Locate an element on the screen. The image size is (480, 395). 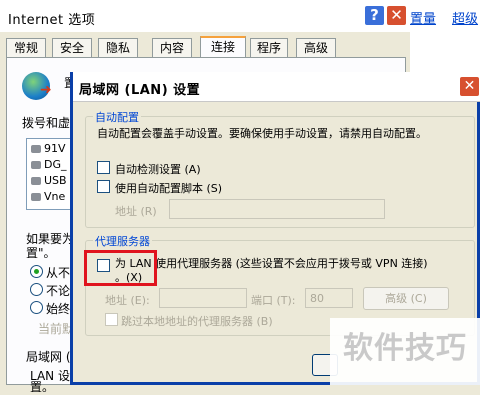
auto-config-legend: 自动配置 is located at coordinates (117, 117).